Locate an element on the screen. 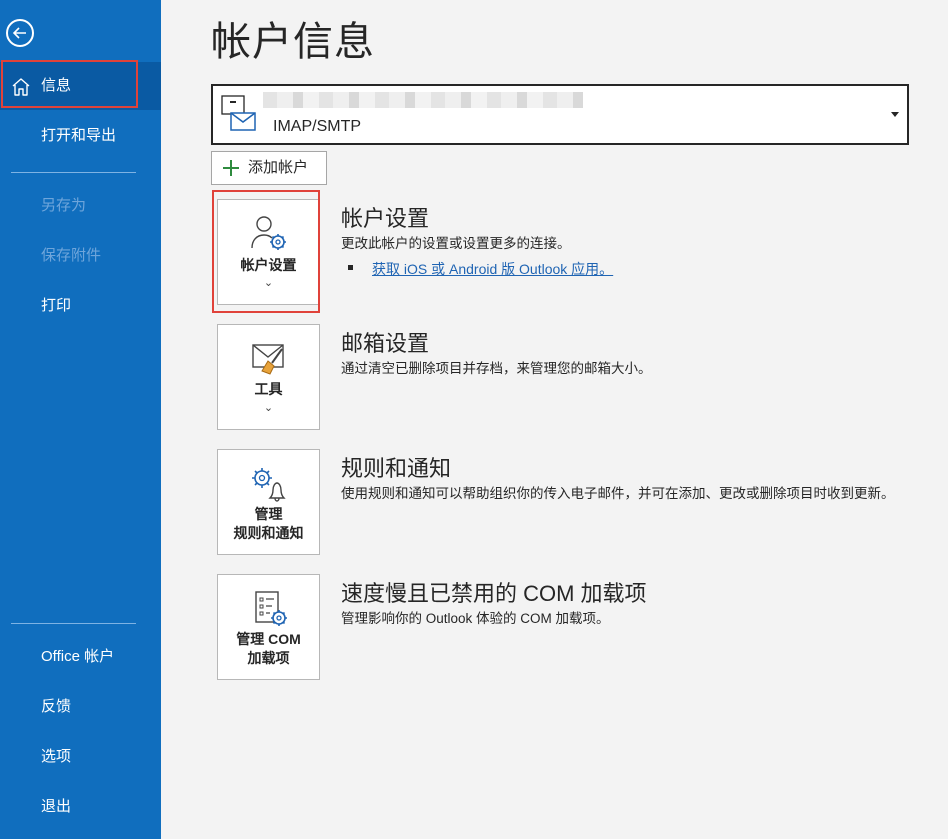  sidebar-item-label: 信息 is located at coordinates (56, 85).